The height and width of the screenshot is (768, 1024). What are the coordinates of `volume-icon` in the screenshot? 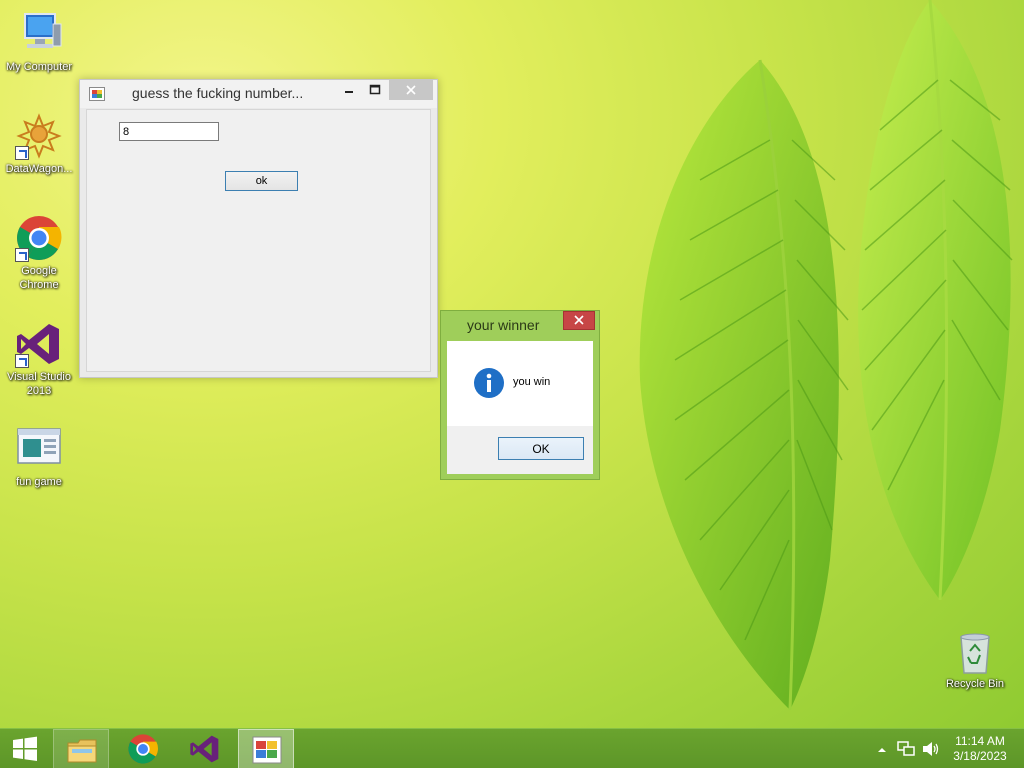 It's located at (931, 749).